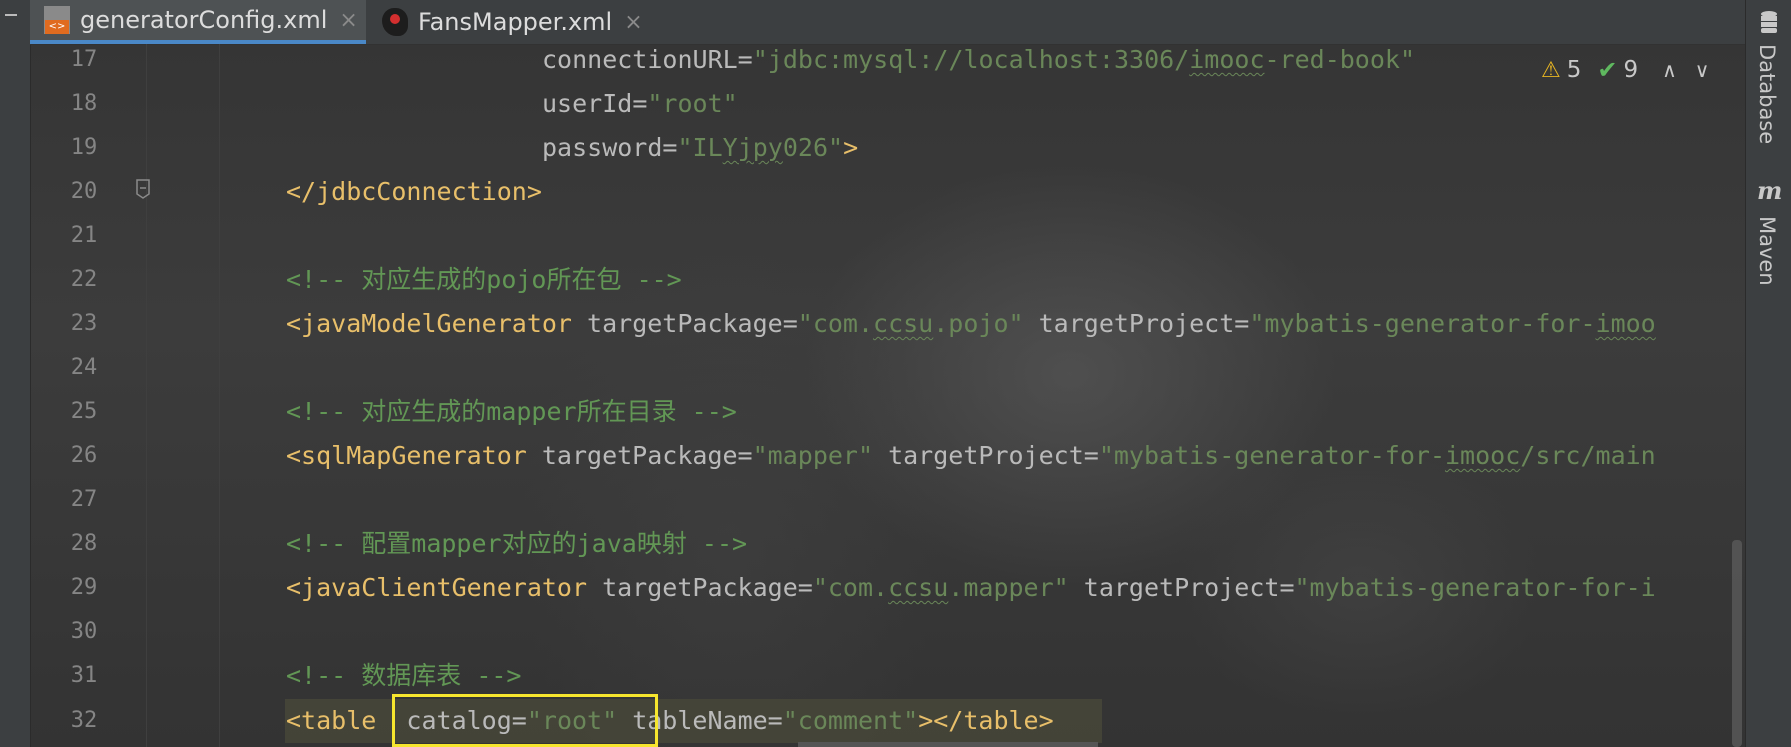  What do you see at coordinates (84, 367) in the screenshot?
I see `line-number: 24` at bounding box center [84, 367].